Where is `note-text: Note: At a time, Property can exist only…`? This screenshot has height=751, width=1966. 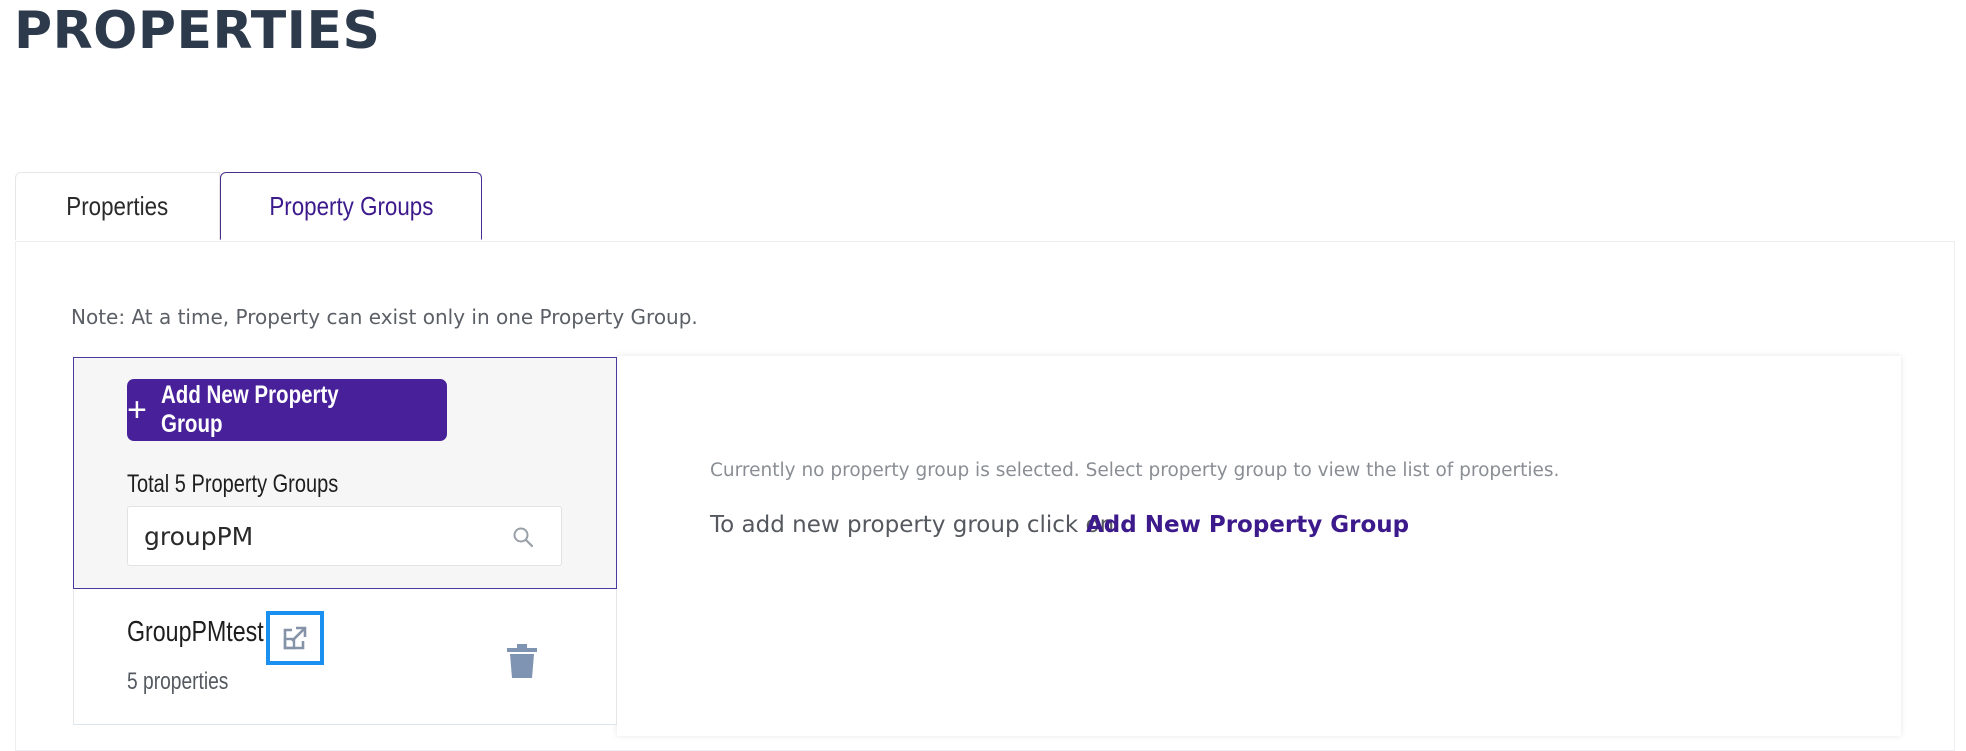
note-text: Note: At a time, Property can exist only… is located at coordinates (384, 317).